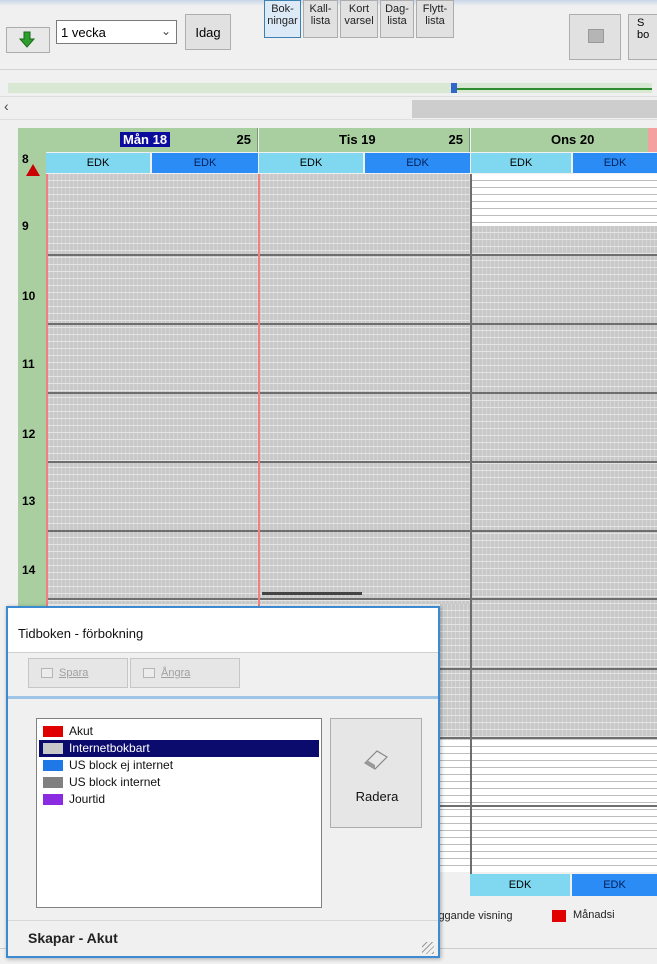 The width and height of the screenshot is (657, 964). I want to click on hour-label: 10, so click(29, 296).